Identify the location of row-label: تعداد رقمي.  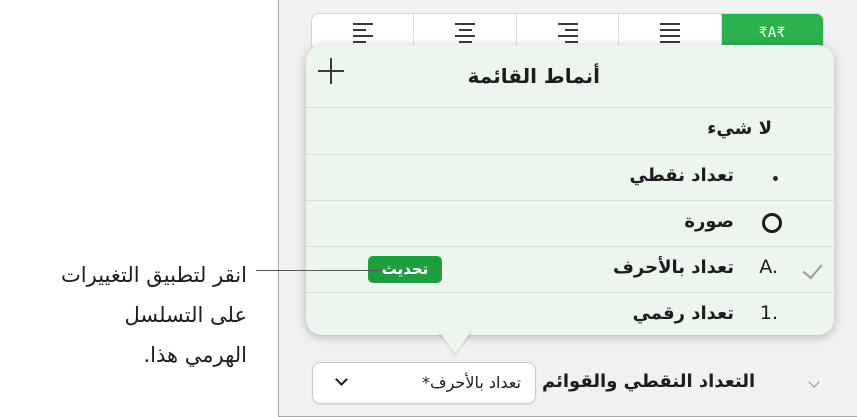
(683, 313).